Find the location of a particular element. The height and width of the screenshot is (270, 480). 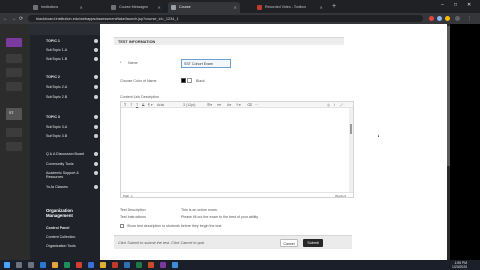

spellcheck-icon: ◎ is located at coordinates (328, 105).